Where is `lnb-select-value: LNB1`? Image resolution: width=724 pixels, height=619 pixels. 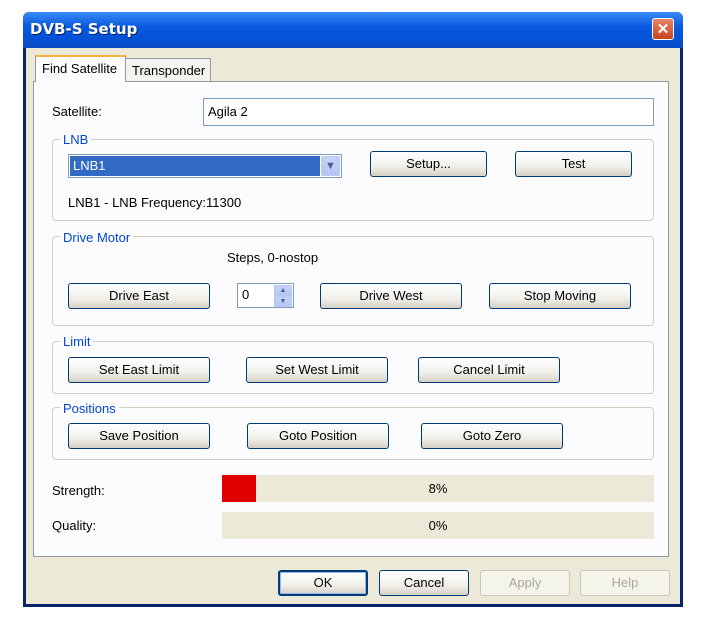
lnb-select-value: LNB1 is located at coordinates (195, 166).